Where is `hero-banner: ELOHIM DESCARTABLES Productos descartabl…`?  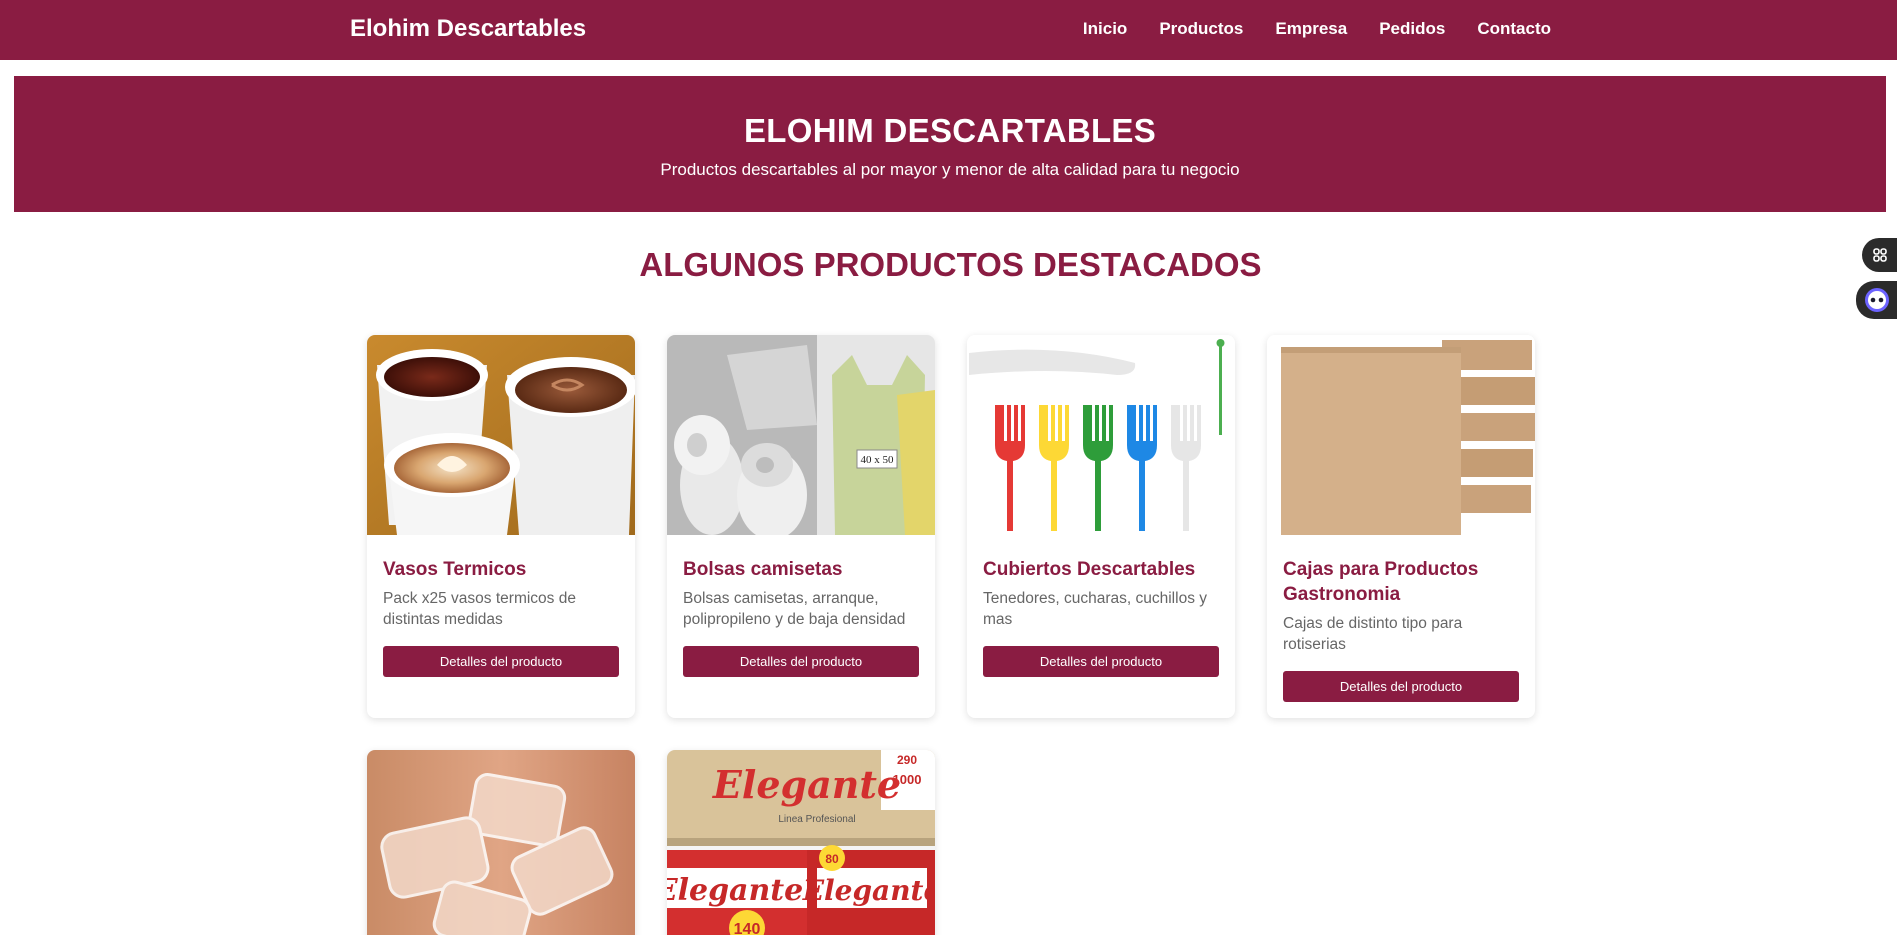
hero-banner: ELOHIM DESCARTABLES Productos descartabl… is located at coordinates (950, 144).